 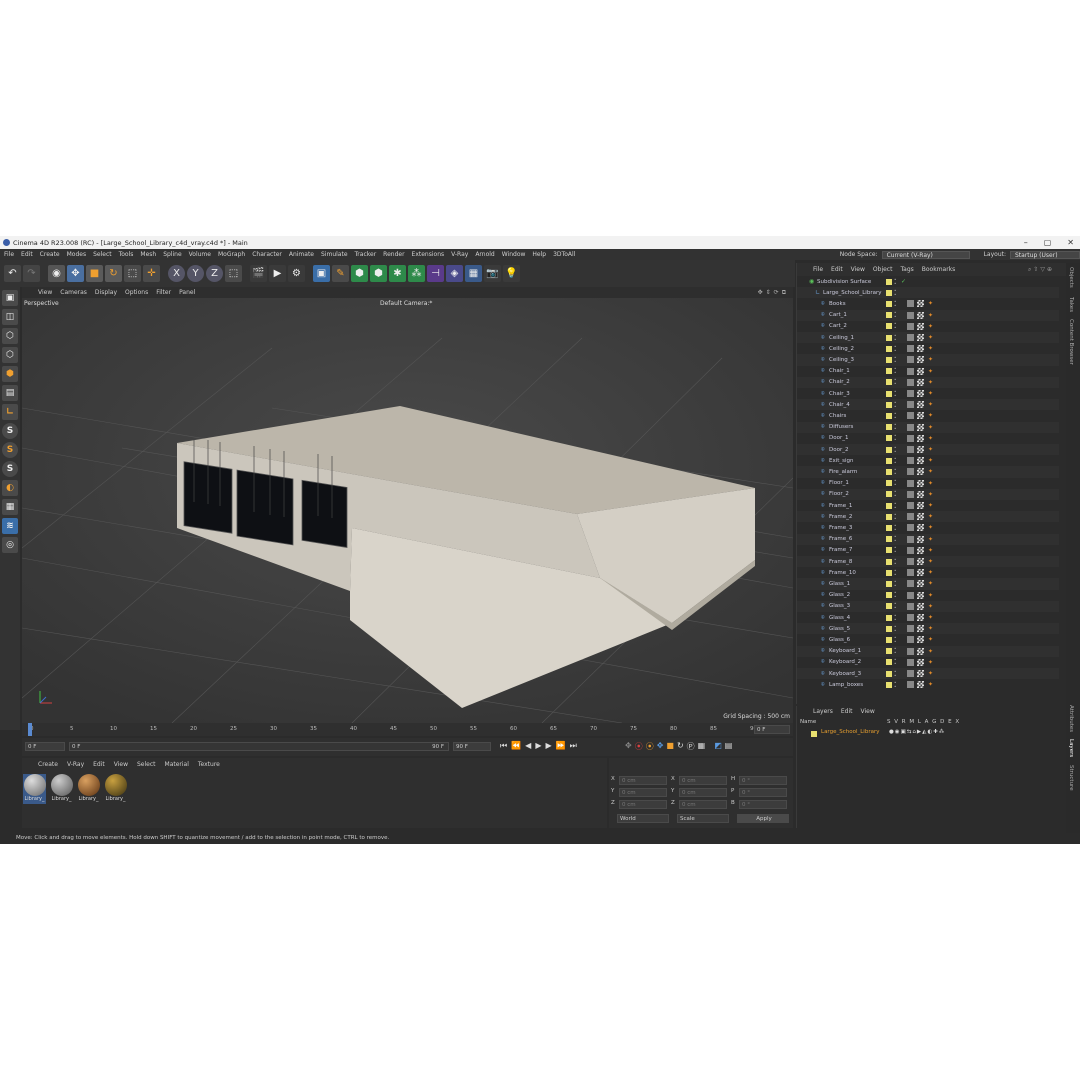 What do you see at coordinates (473, 273) in the screenshot?
I see `floor-icon: ▦` at bounding box center [473, 273].